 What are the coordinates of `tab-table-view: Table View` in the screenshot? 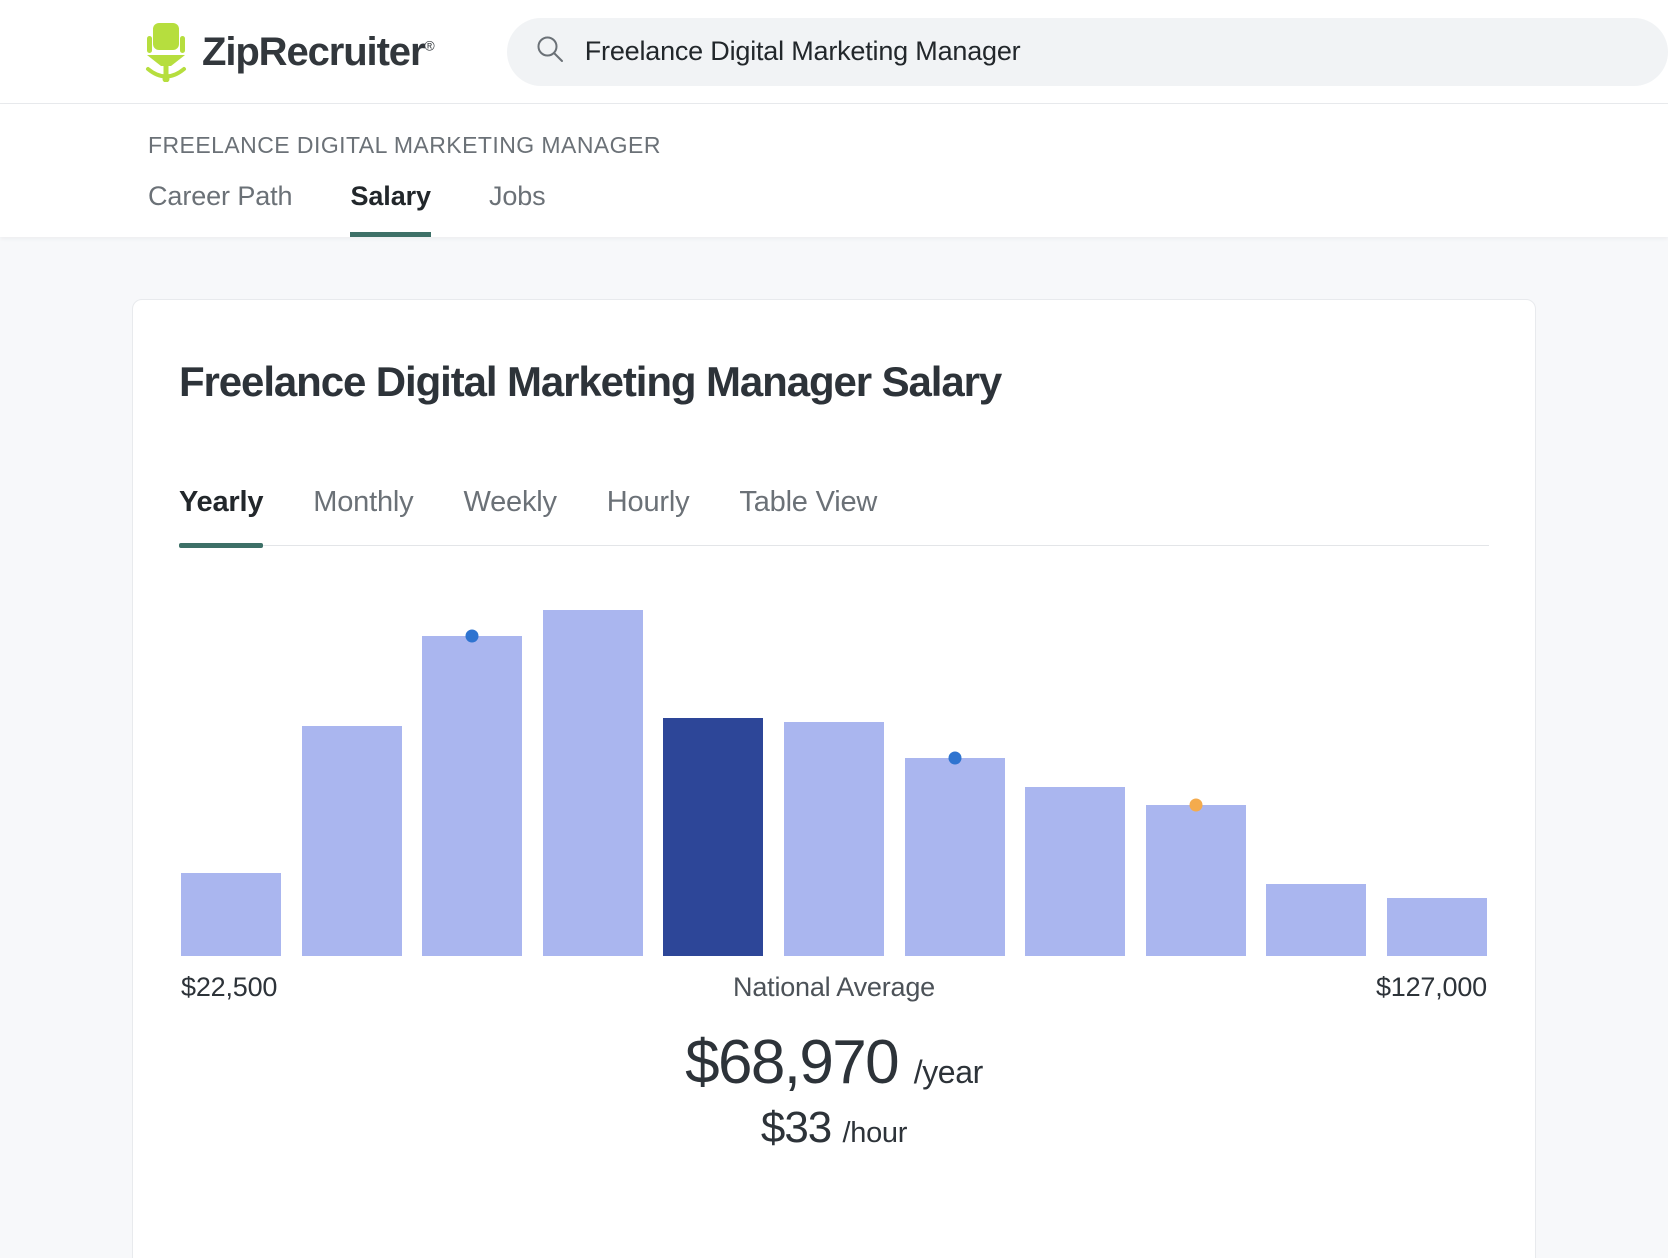 It's located at (808, 515).